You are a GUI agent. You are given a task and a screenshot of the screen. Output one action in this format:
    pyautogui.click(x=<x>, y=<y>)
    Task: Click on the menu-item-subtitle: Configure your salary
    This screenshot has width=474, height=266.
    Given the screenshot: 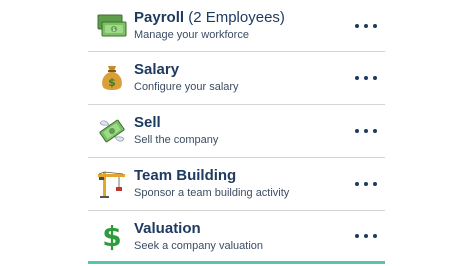 What is the action you would take?
    pyautogui.click(x=186, y=87)
    